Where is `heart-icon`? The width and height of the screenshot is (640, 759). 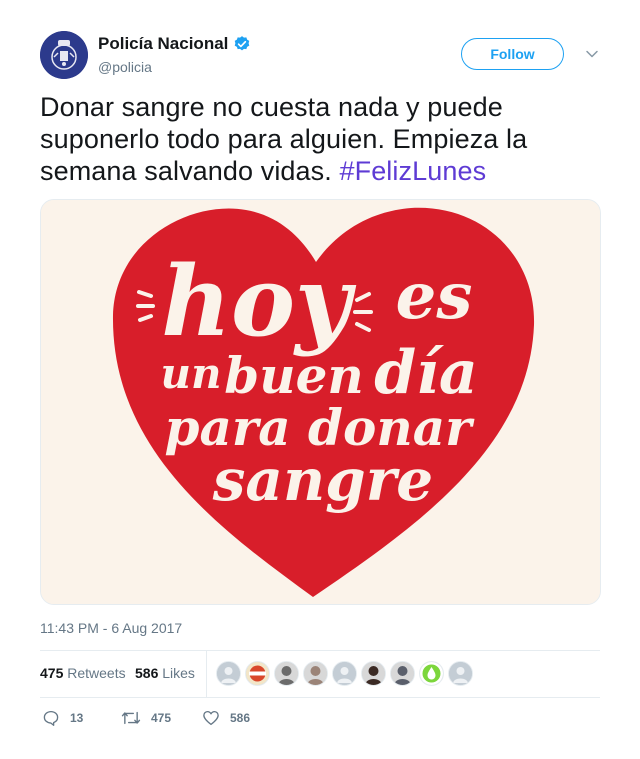 heart-icon is located at coordinates (211, 718).